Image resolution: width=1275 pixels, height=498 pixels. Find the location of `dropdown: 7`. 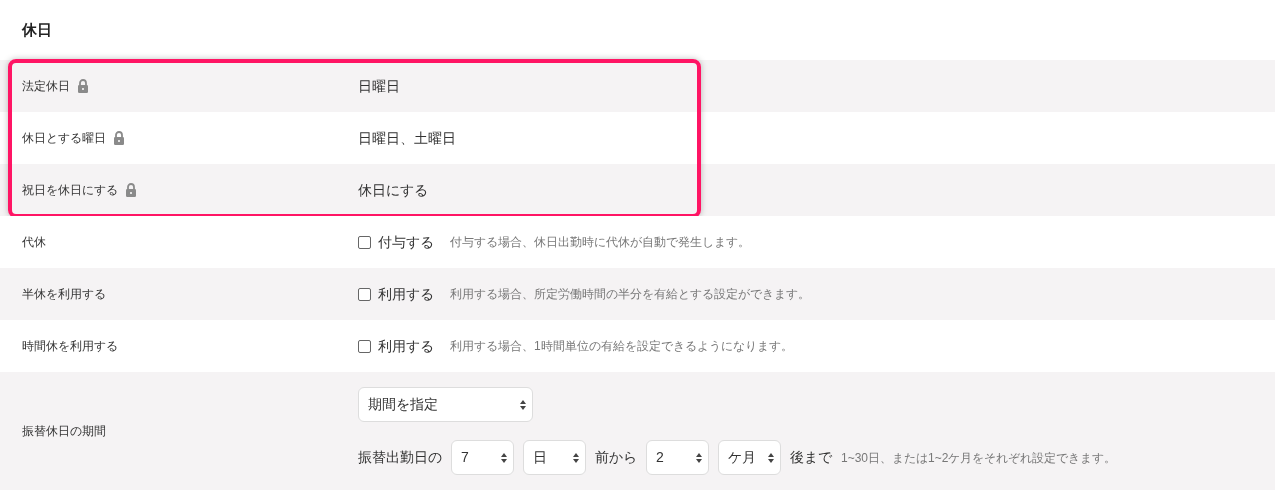

dropdown: 7 is located at coordinates (482, 457).